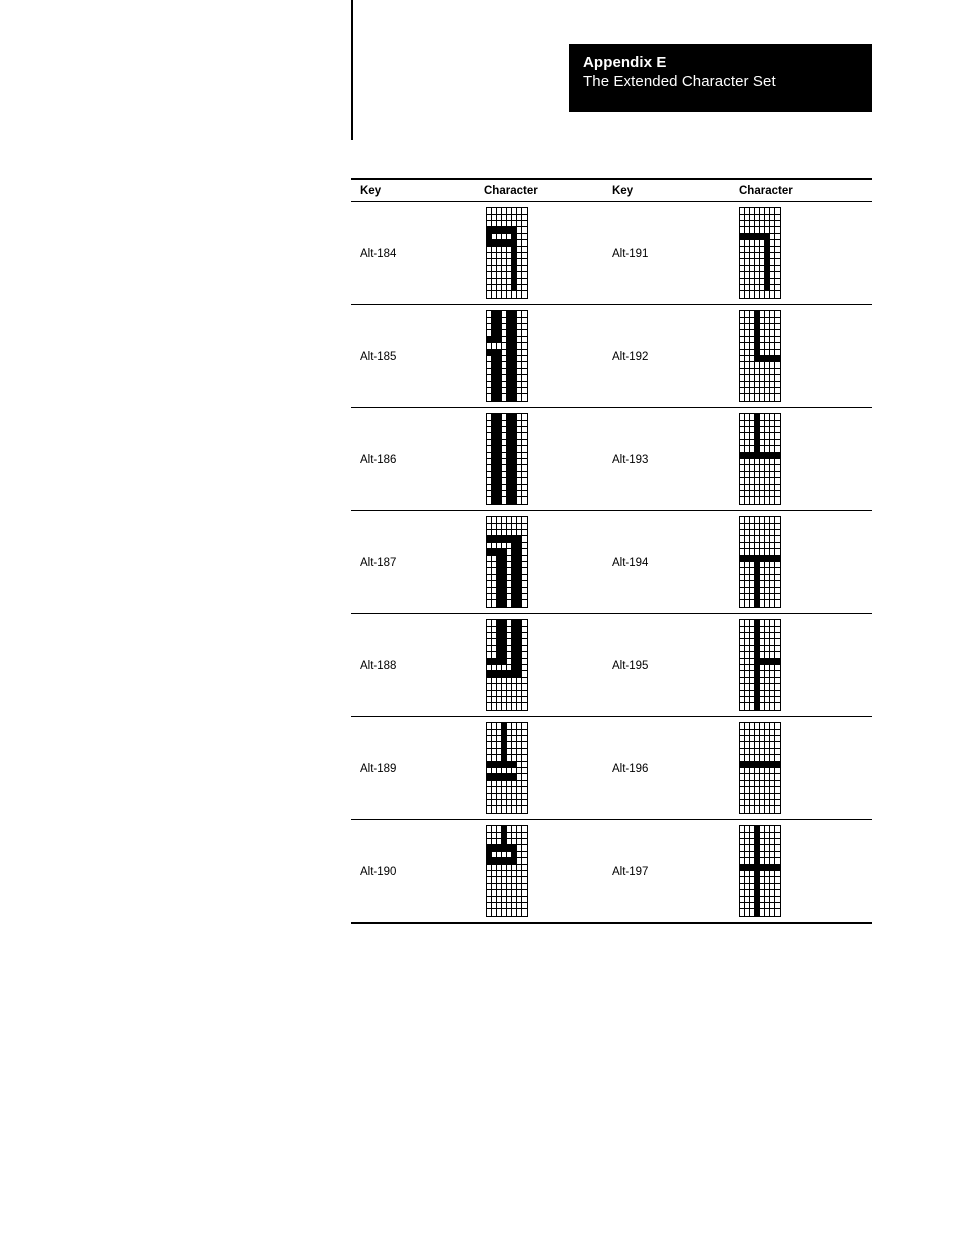 The height and width of the screenshot is (1235, 954). What do you see at coordinates (507, 356) in the screenshot?
I see `box-drawing-vertical-double-left-double` at bounding box center [507, 356].